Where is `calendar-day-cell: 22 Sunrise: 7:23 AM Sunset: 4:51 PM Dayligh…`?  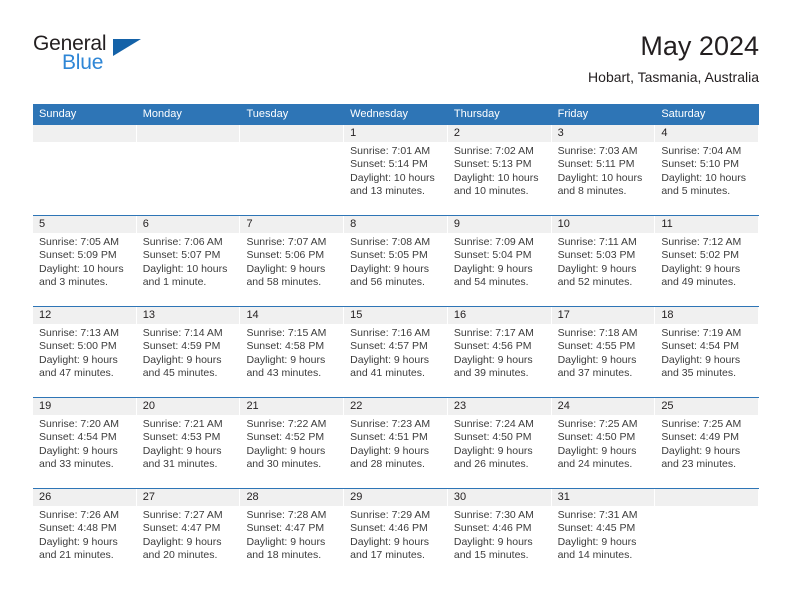
calendar-day-cell: 22 Sunrise: 7:23 AM Sunset: 4:51 PM Dayligh… is located at coordinates (396, 443).